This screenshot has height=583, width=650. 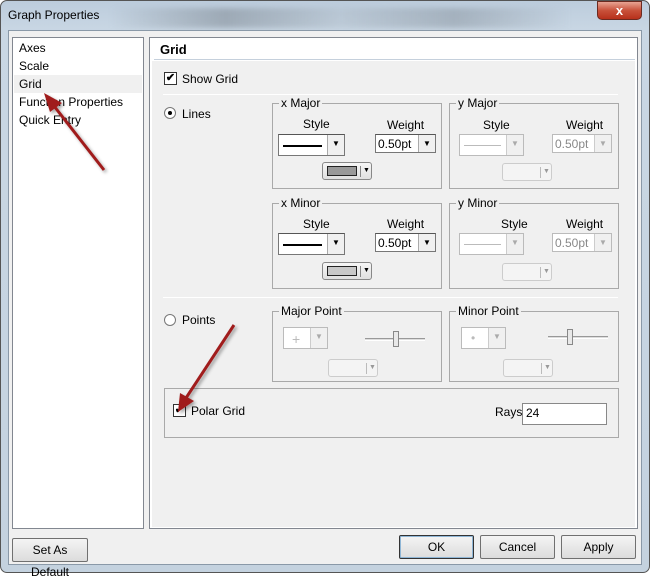 I want to click on arrow-head, so click(x=53, y=102).